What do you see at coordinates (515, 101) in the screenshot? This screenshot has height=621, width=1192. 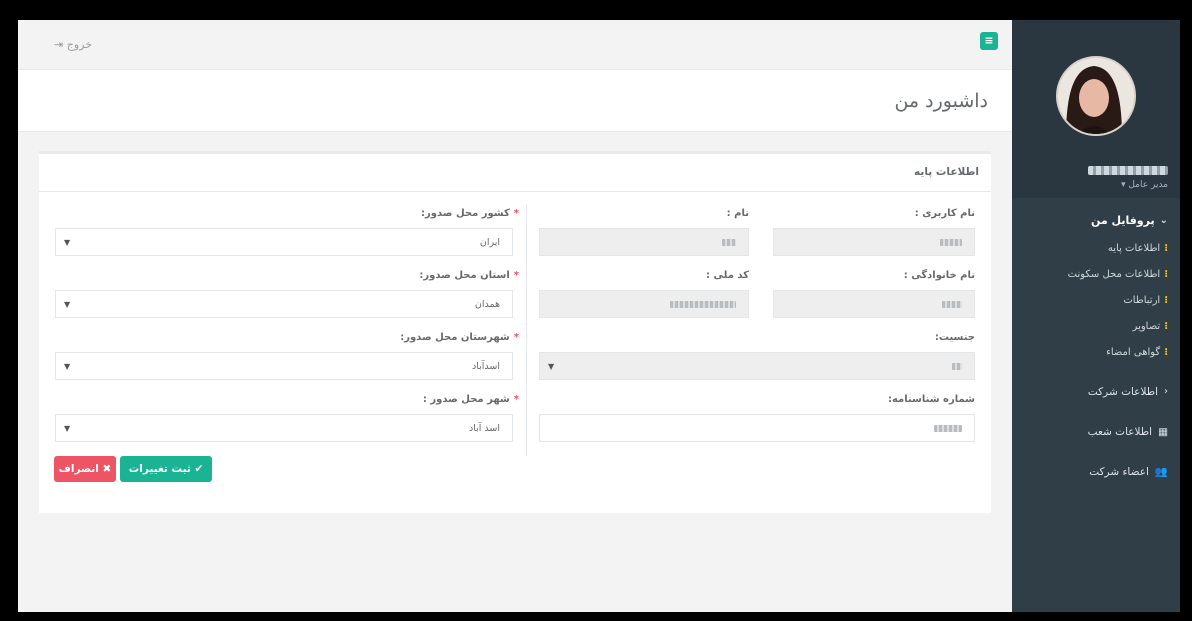 I see `page-heading: داشبورد من` at bounding box center [515, 101].